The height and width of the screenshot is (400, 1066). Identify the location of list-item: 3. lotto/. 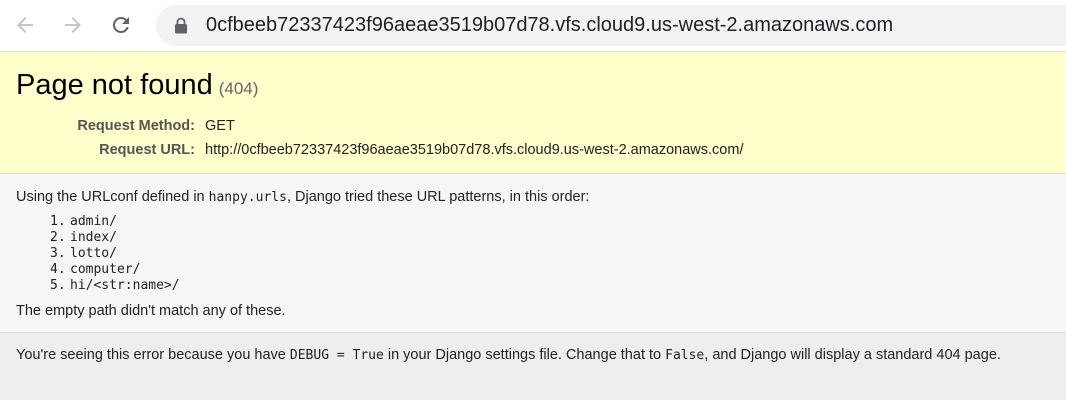
(115, 254).